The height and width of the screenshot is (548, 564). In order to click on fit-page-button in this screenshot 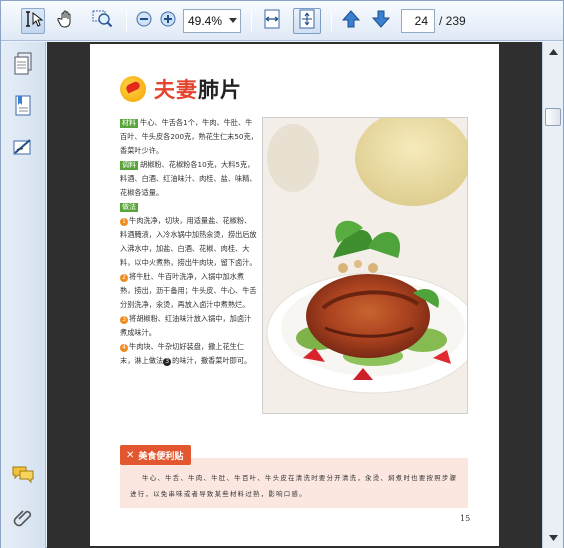, I will do `click(307, 21)`.